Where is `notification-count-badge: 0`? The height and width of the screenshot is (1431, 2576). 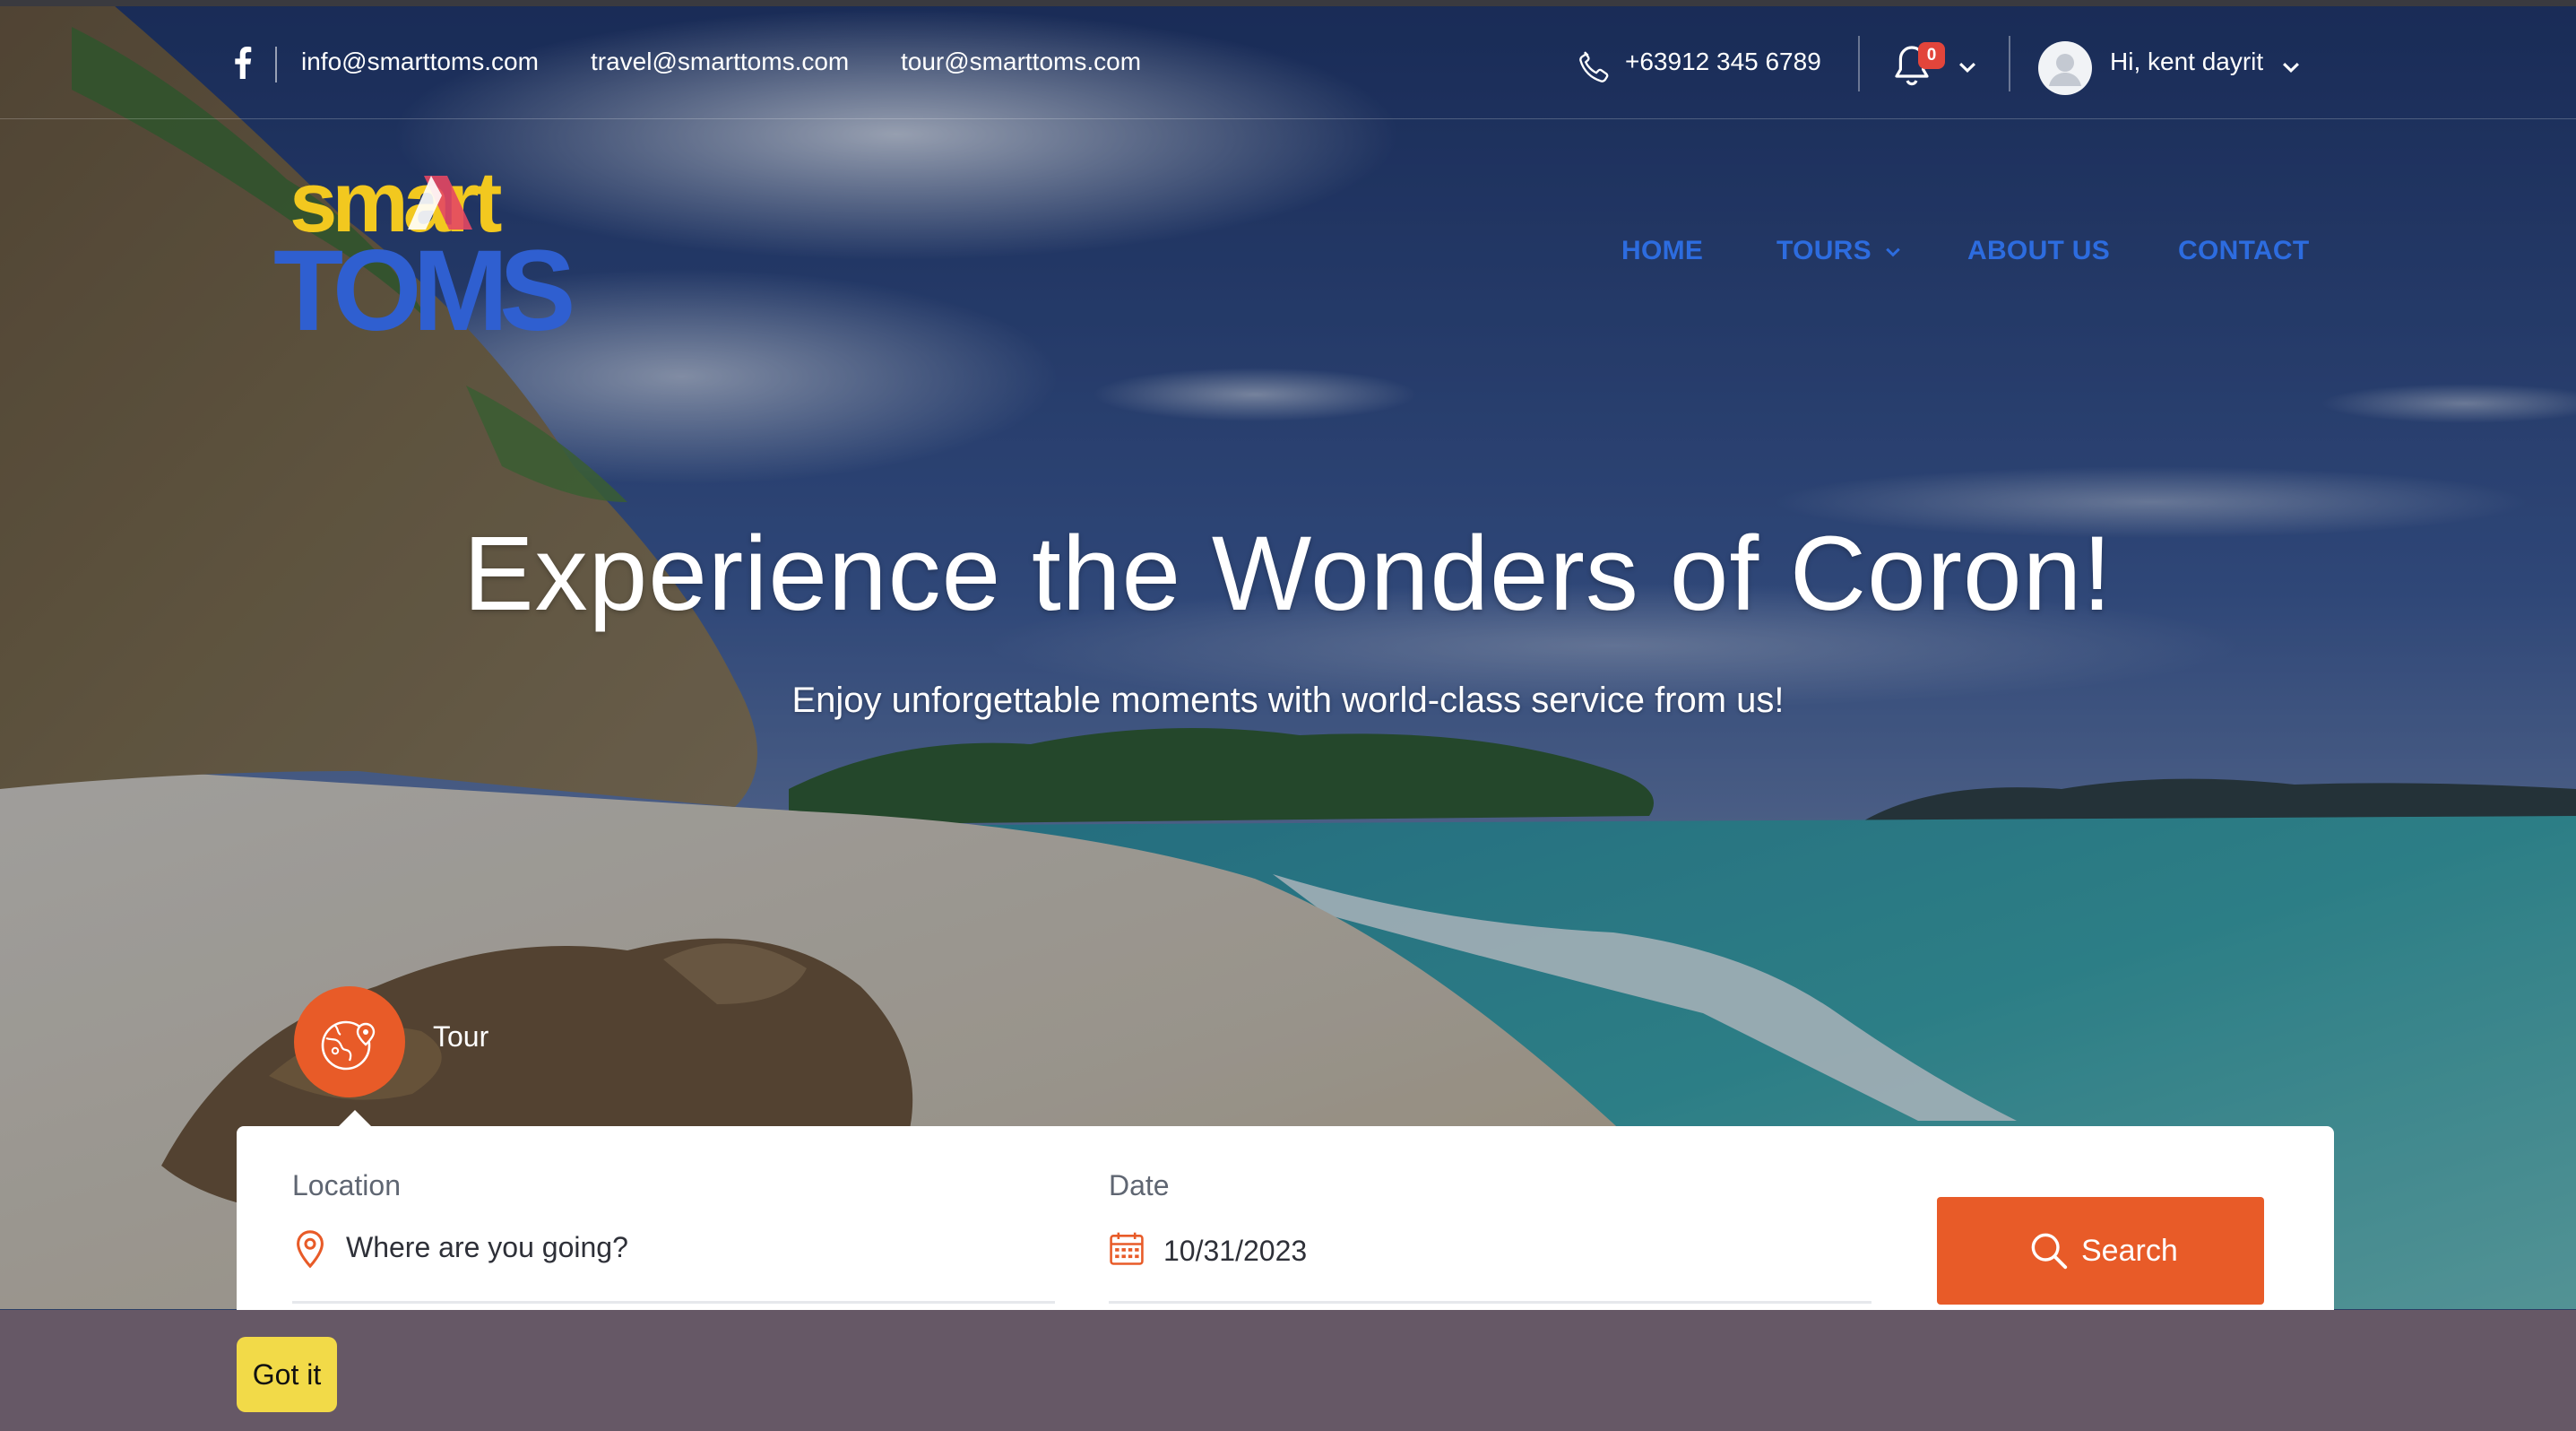
notification-count-badge: 0 is located at coordinates (1931, 55).